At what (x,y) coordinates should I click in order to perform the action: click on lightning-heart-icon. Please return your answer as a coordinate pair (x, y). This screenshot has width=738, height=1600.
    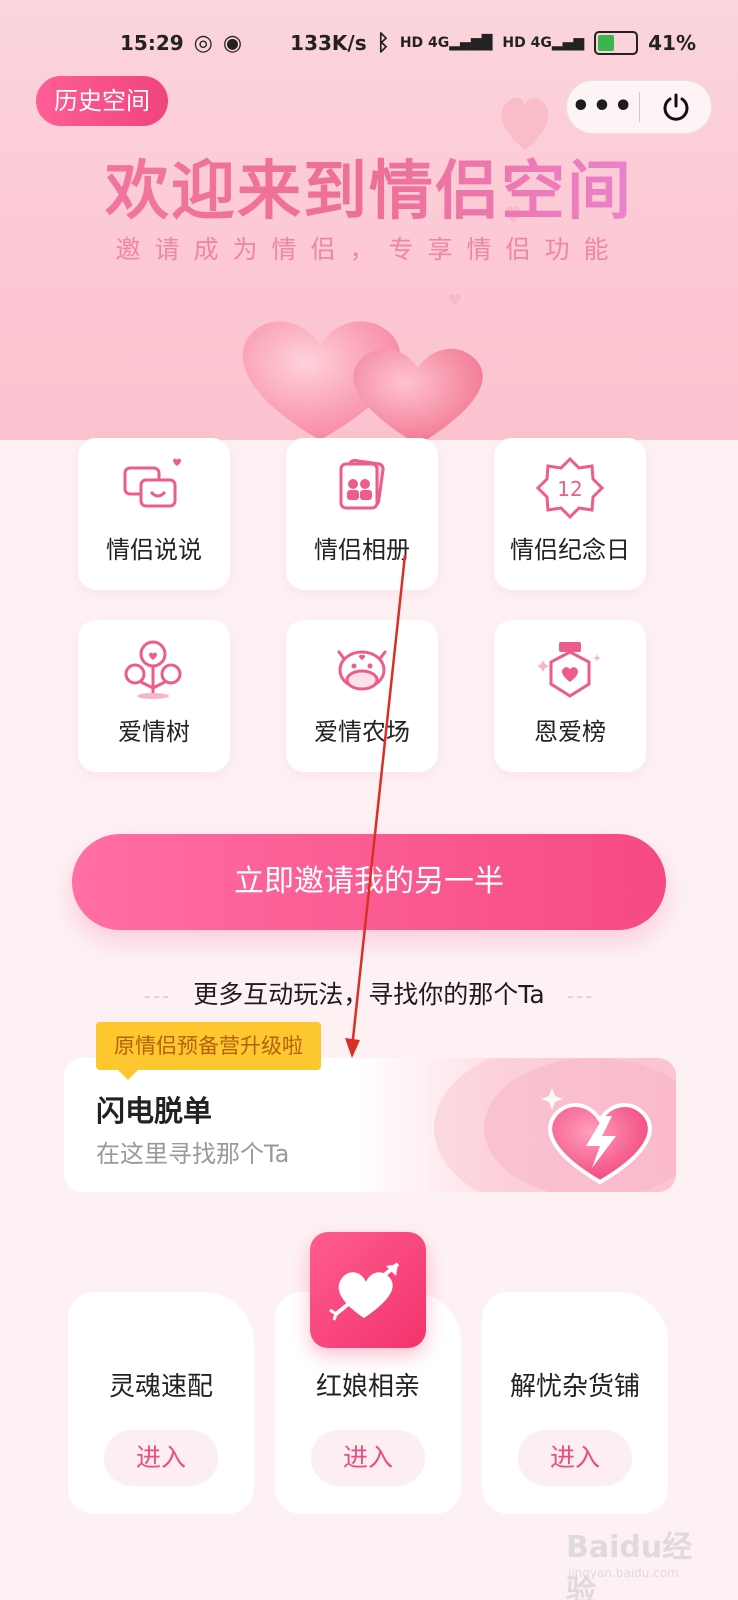
    Looking at the image, I should click on (555, 1125).